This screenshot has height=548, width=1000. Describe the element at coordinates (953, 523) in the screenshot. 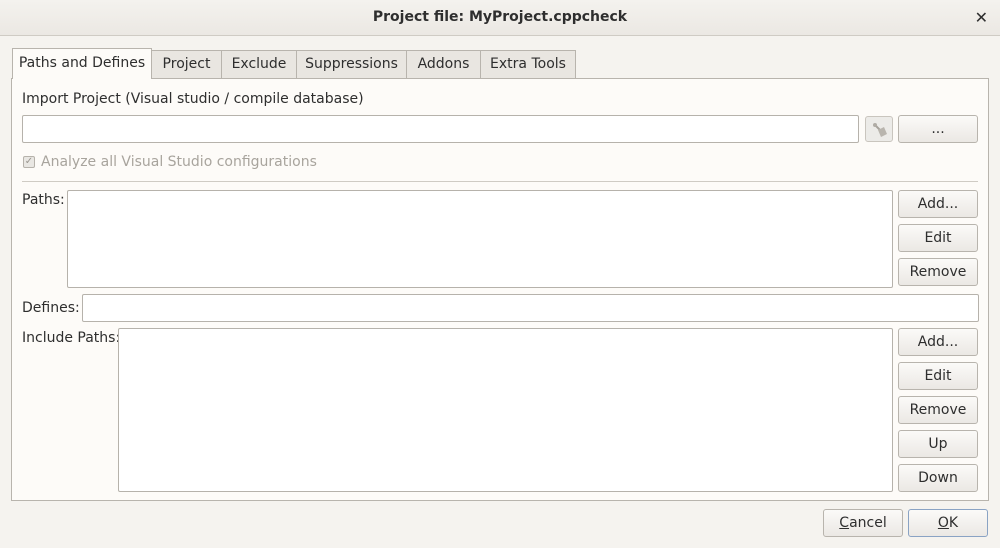

I see `ok-label-rest: K` at that location.